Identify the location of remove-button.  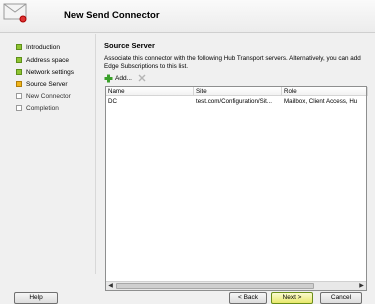
(142, 78).